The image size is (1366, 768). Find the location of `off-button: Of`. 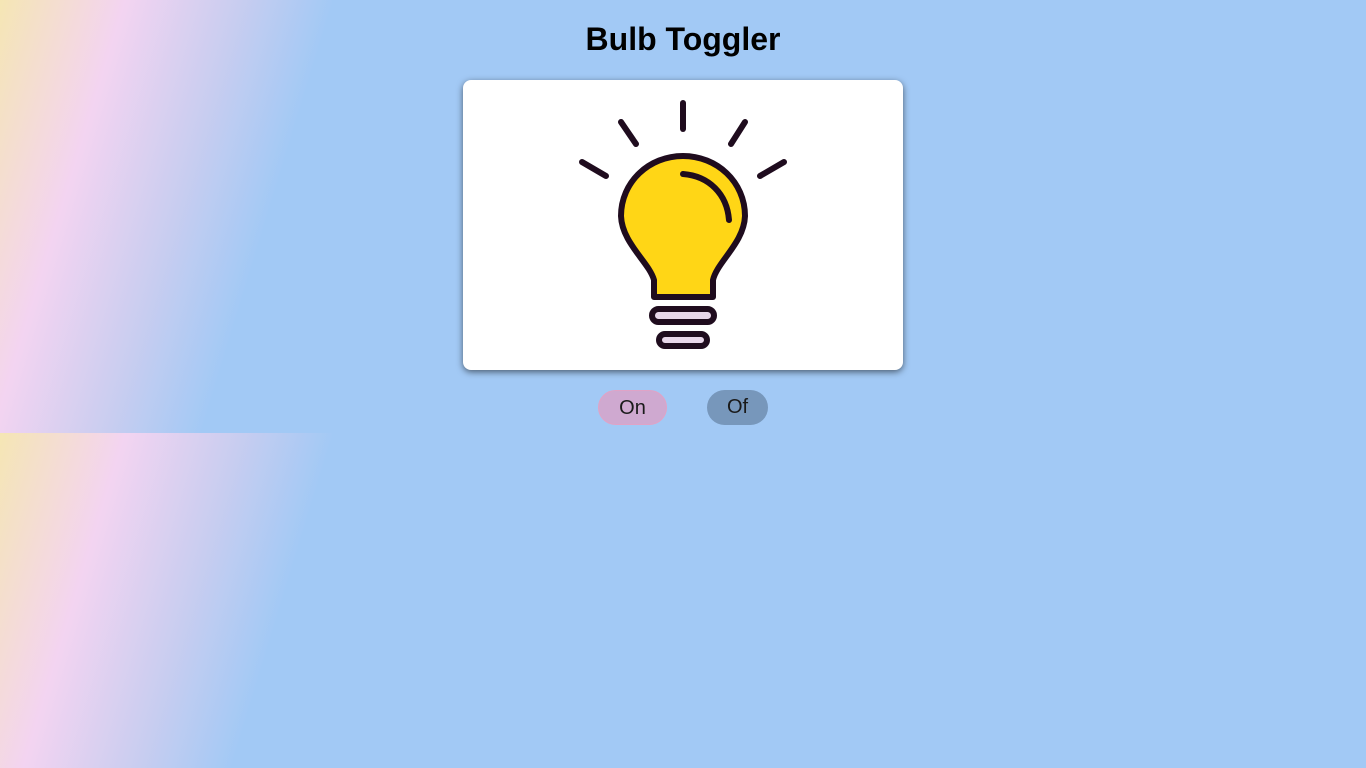

off-button: Of is located at coordinates (737, 407).